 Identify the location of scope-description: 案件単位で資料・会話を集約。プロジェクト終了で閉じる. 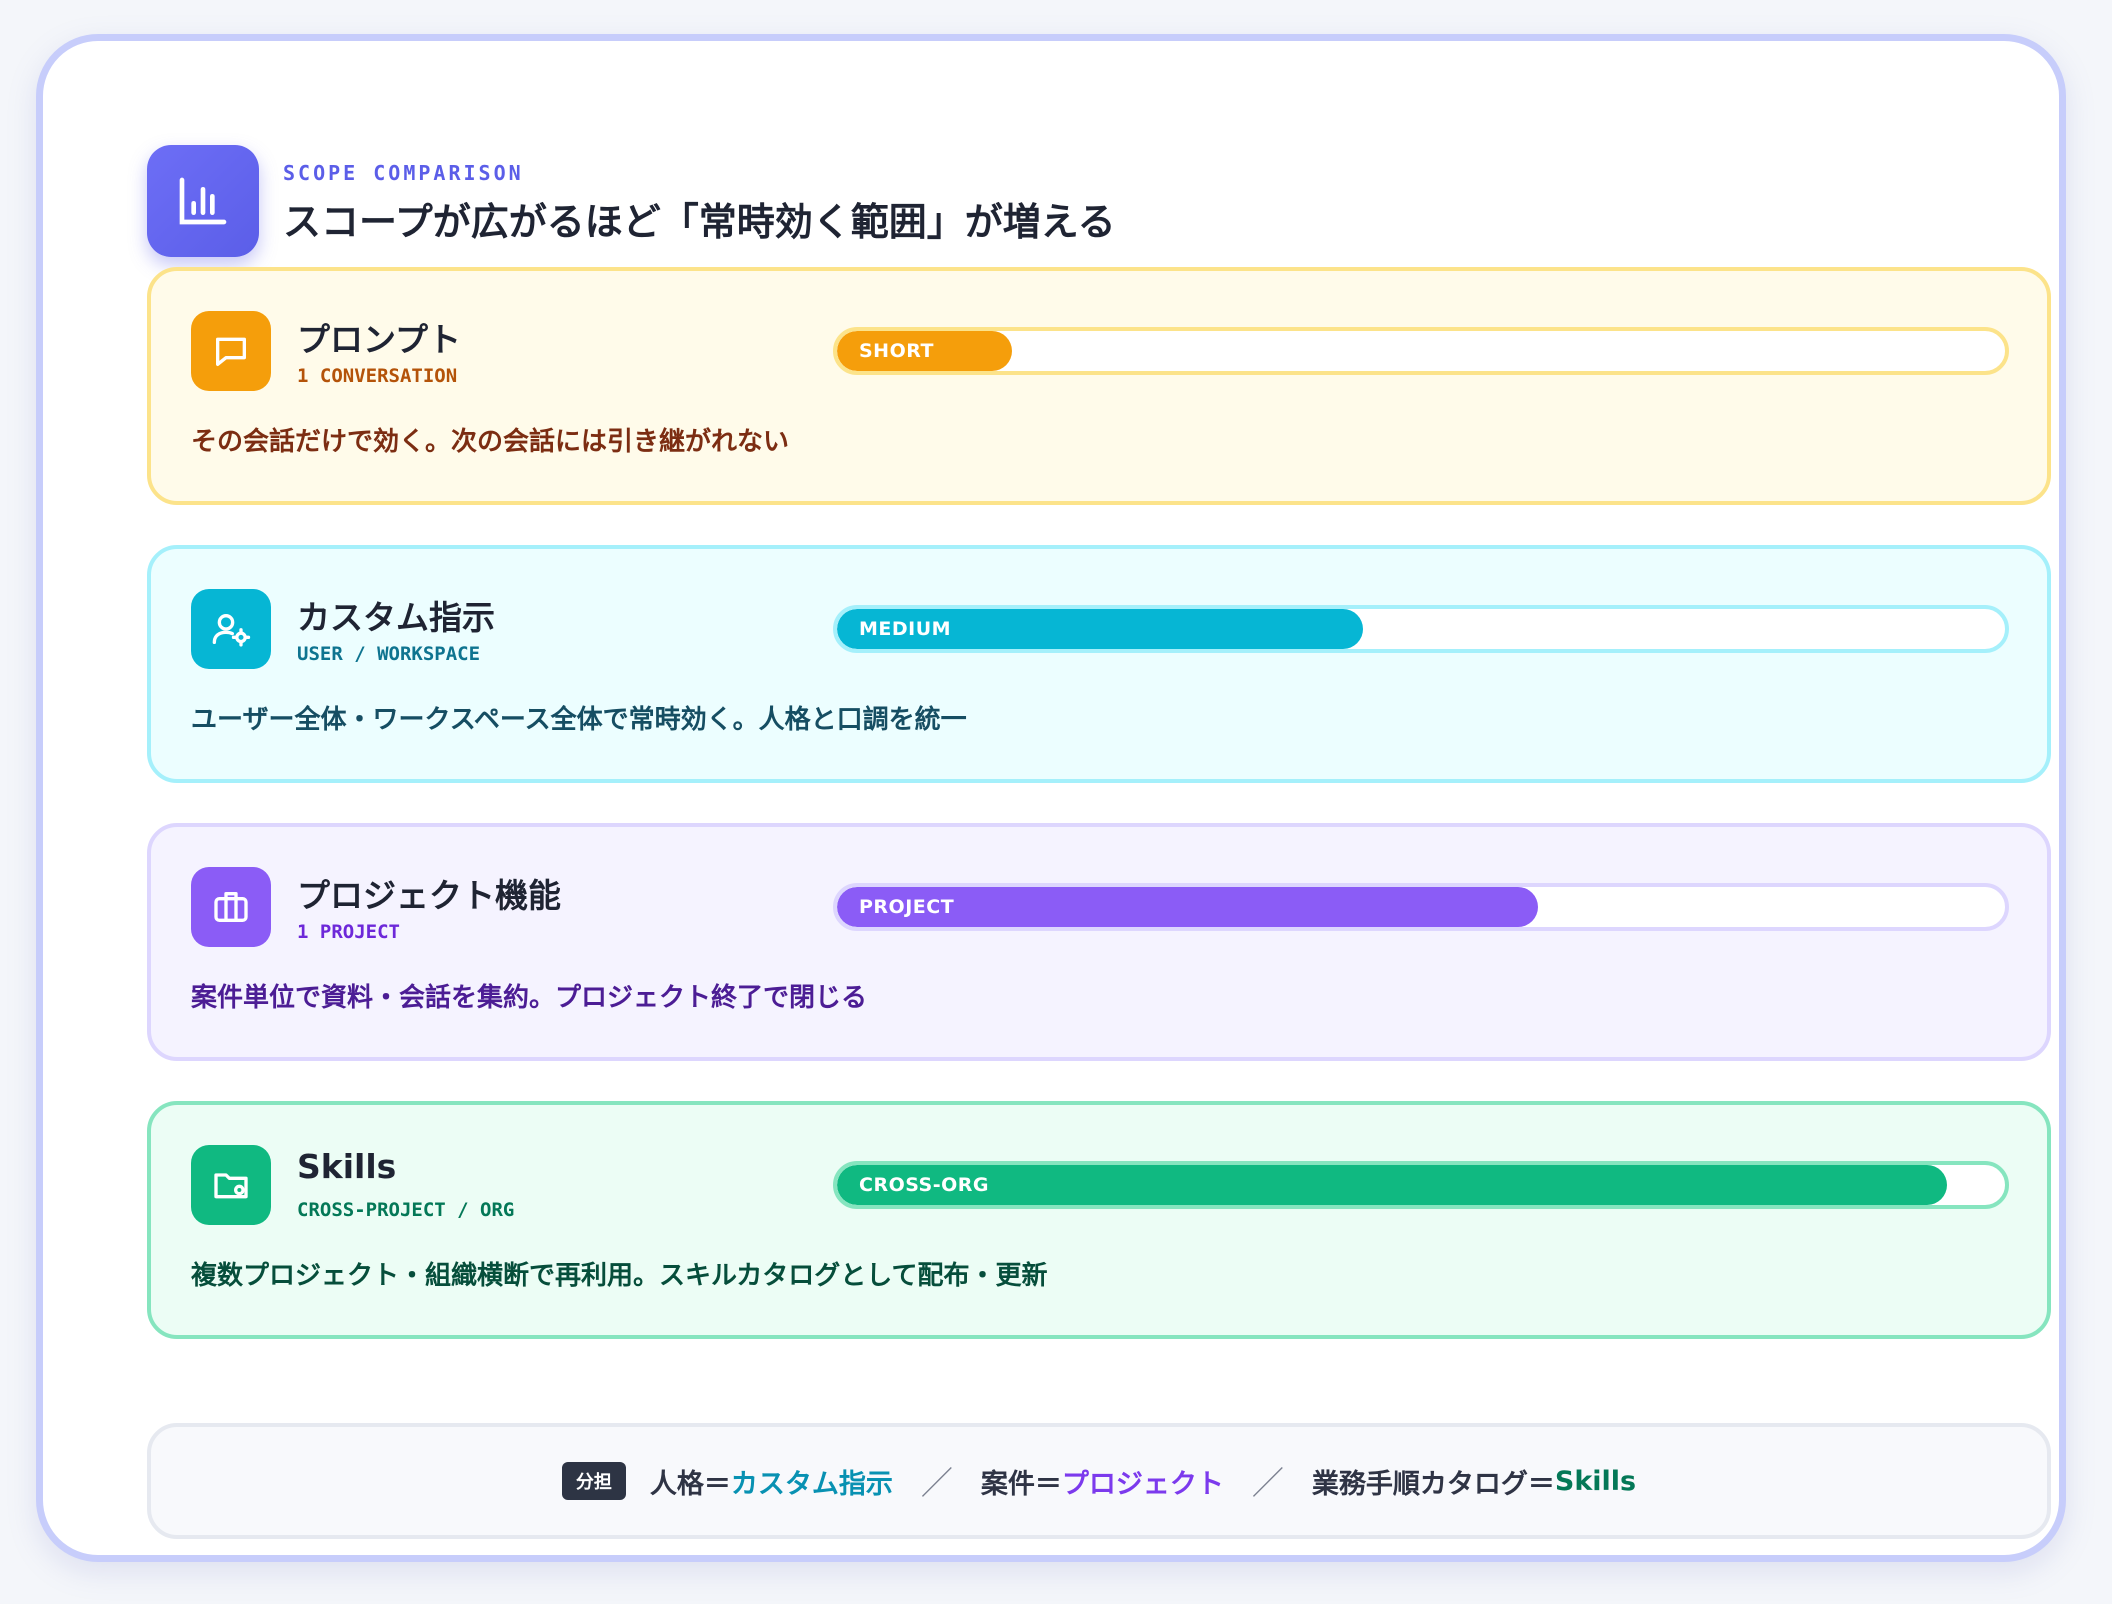
(529, 998).